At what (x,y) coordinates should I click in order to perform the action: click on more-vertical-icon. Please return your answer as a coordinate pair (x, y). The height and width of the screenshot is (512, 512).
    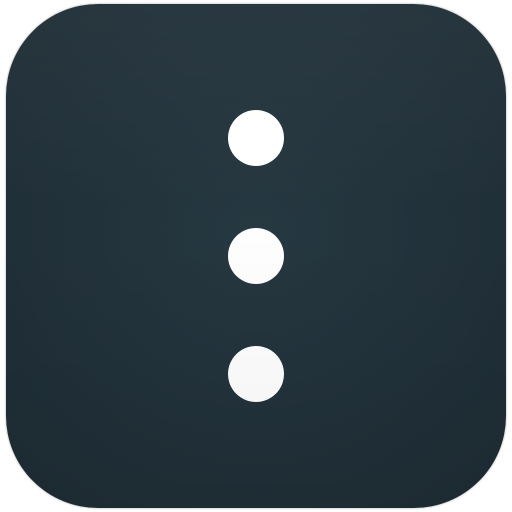
    Looking at the image, I should click on (256, 256).